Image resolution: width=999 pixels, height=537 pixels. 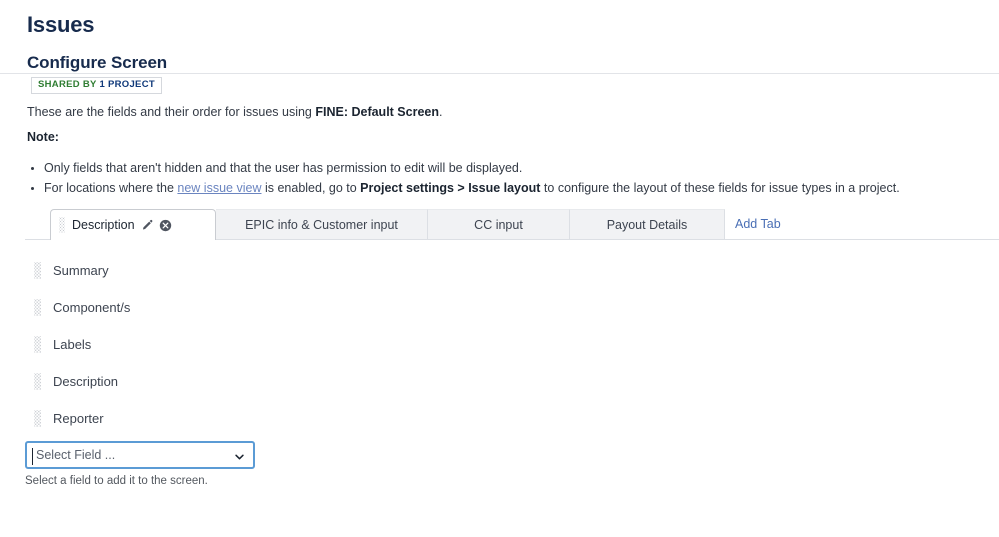 I want to click on tab-label: EPIC info & Customer input, so click(x=321, y=224).